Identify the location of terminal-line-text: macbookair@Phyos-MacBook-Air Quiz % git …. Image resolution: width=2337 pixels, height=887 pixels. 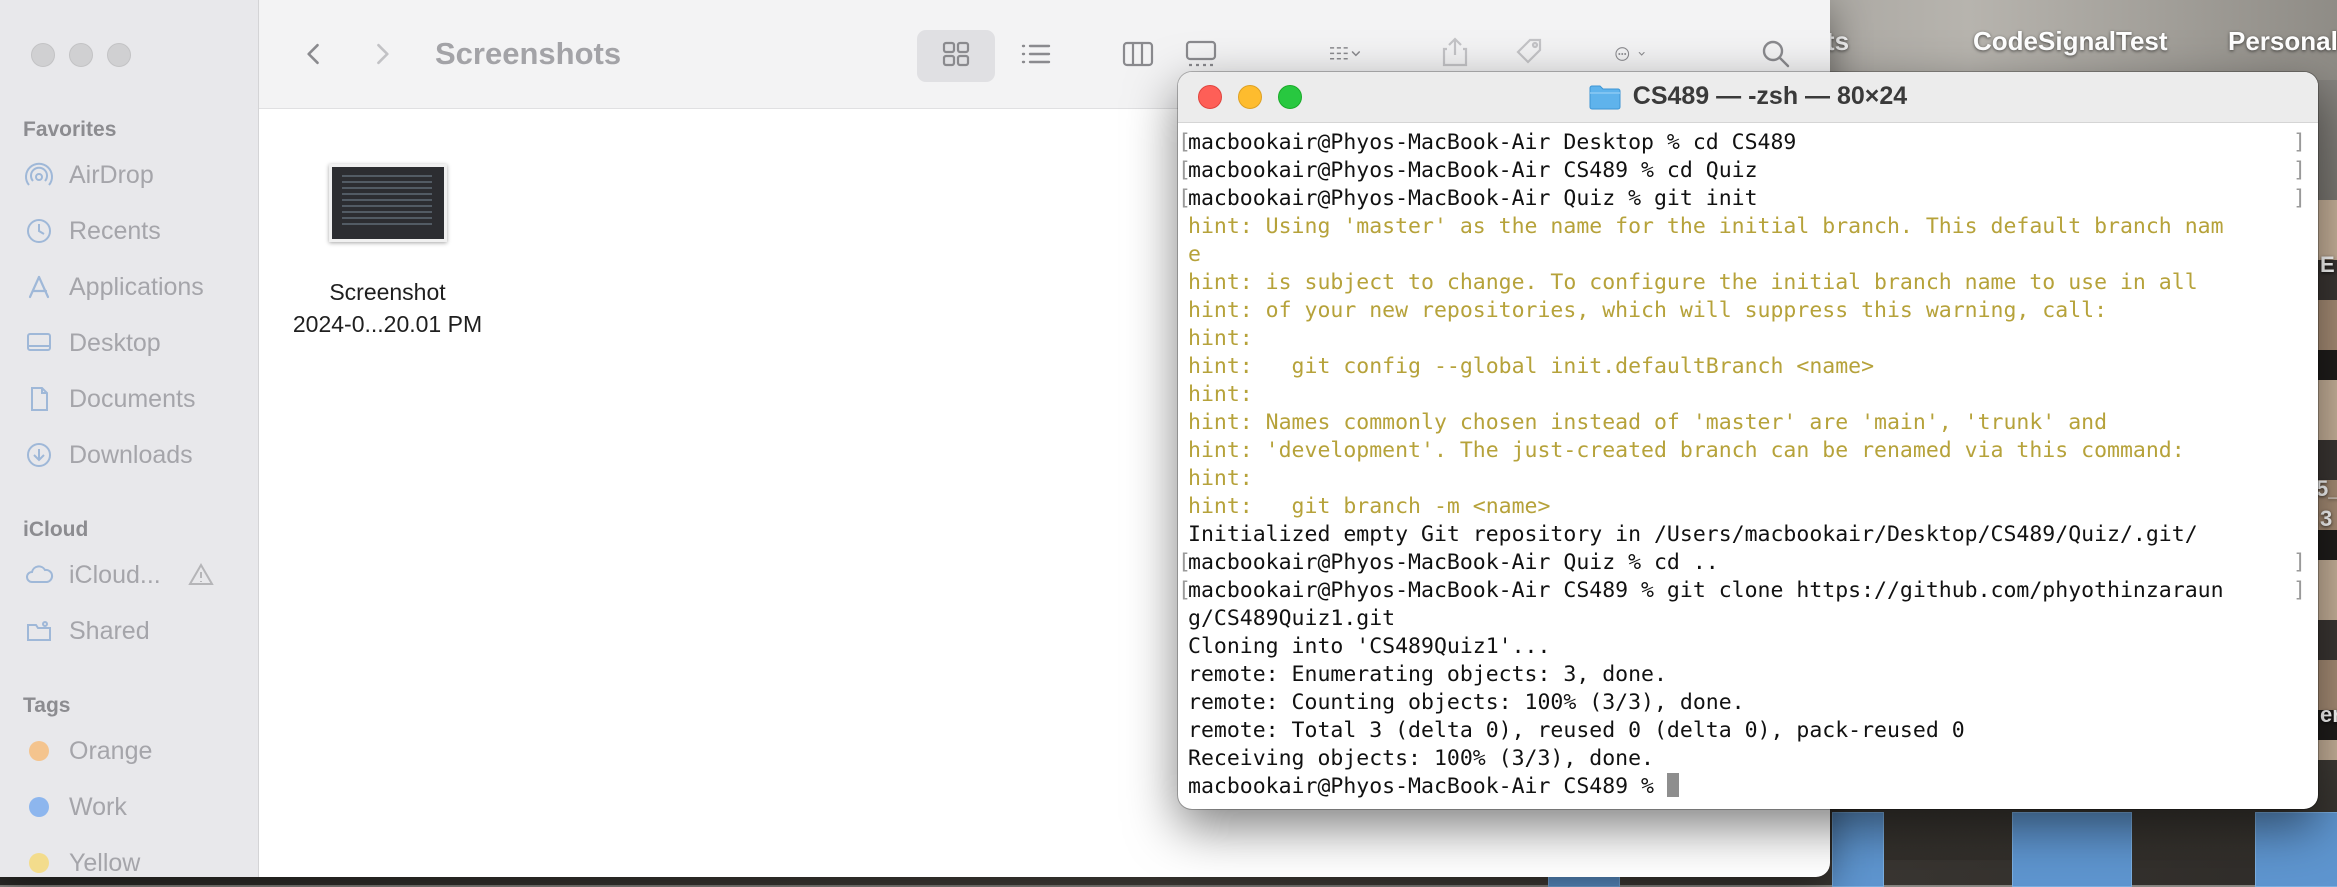
(1473, 198).